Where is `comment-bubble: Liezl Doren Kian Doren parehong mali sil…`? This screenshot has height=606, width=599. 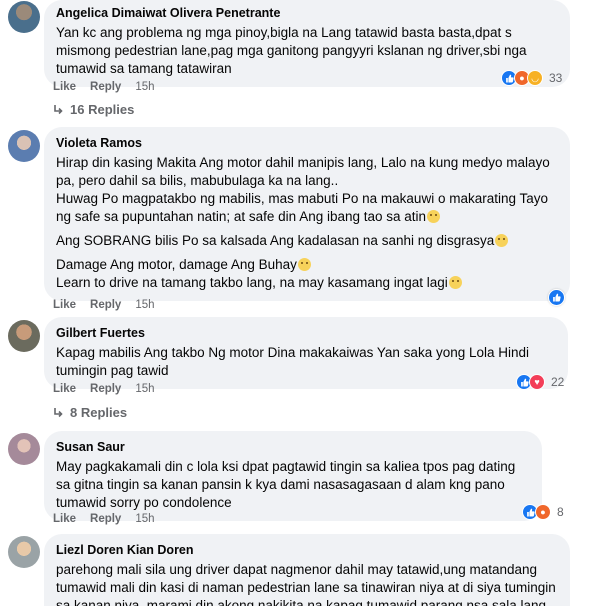 comment-bubble: Liezl Doren Kian Doren parehong mali sil… is located at coordinates (307, 570).